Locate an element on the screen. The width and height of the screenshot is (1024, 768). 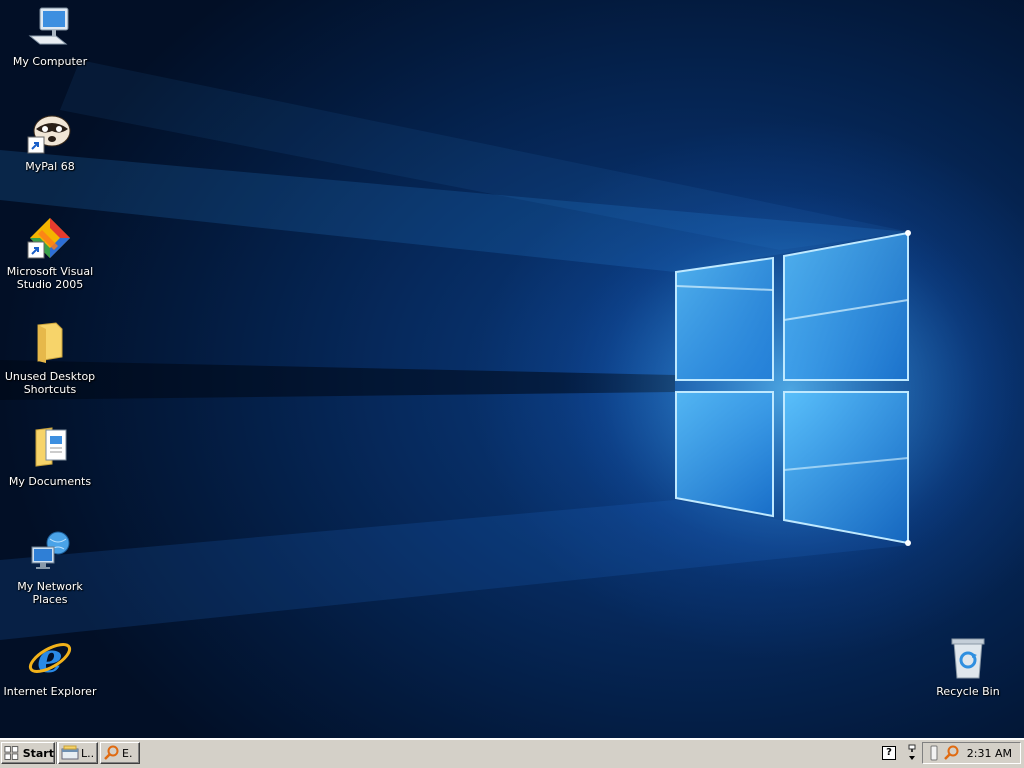
network-icon is located at coordinates (912, 753).